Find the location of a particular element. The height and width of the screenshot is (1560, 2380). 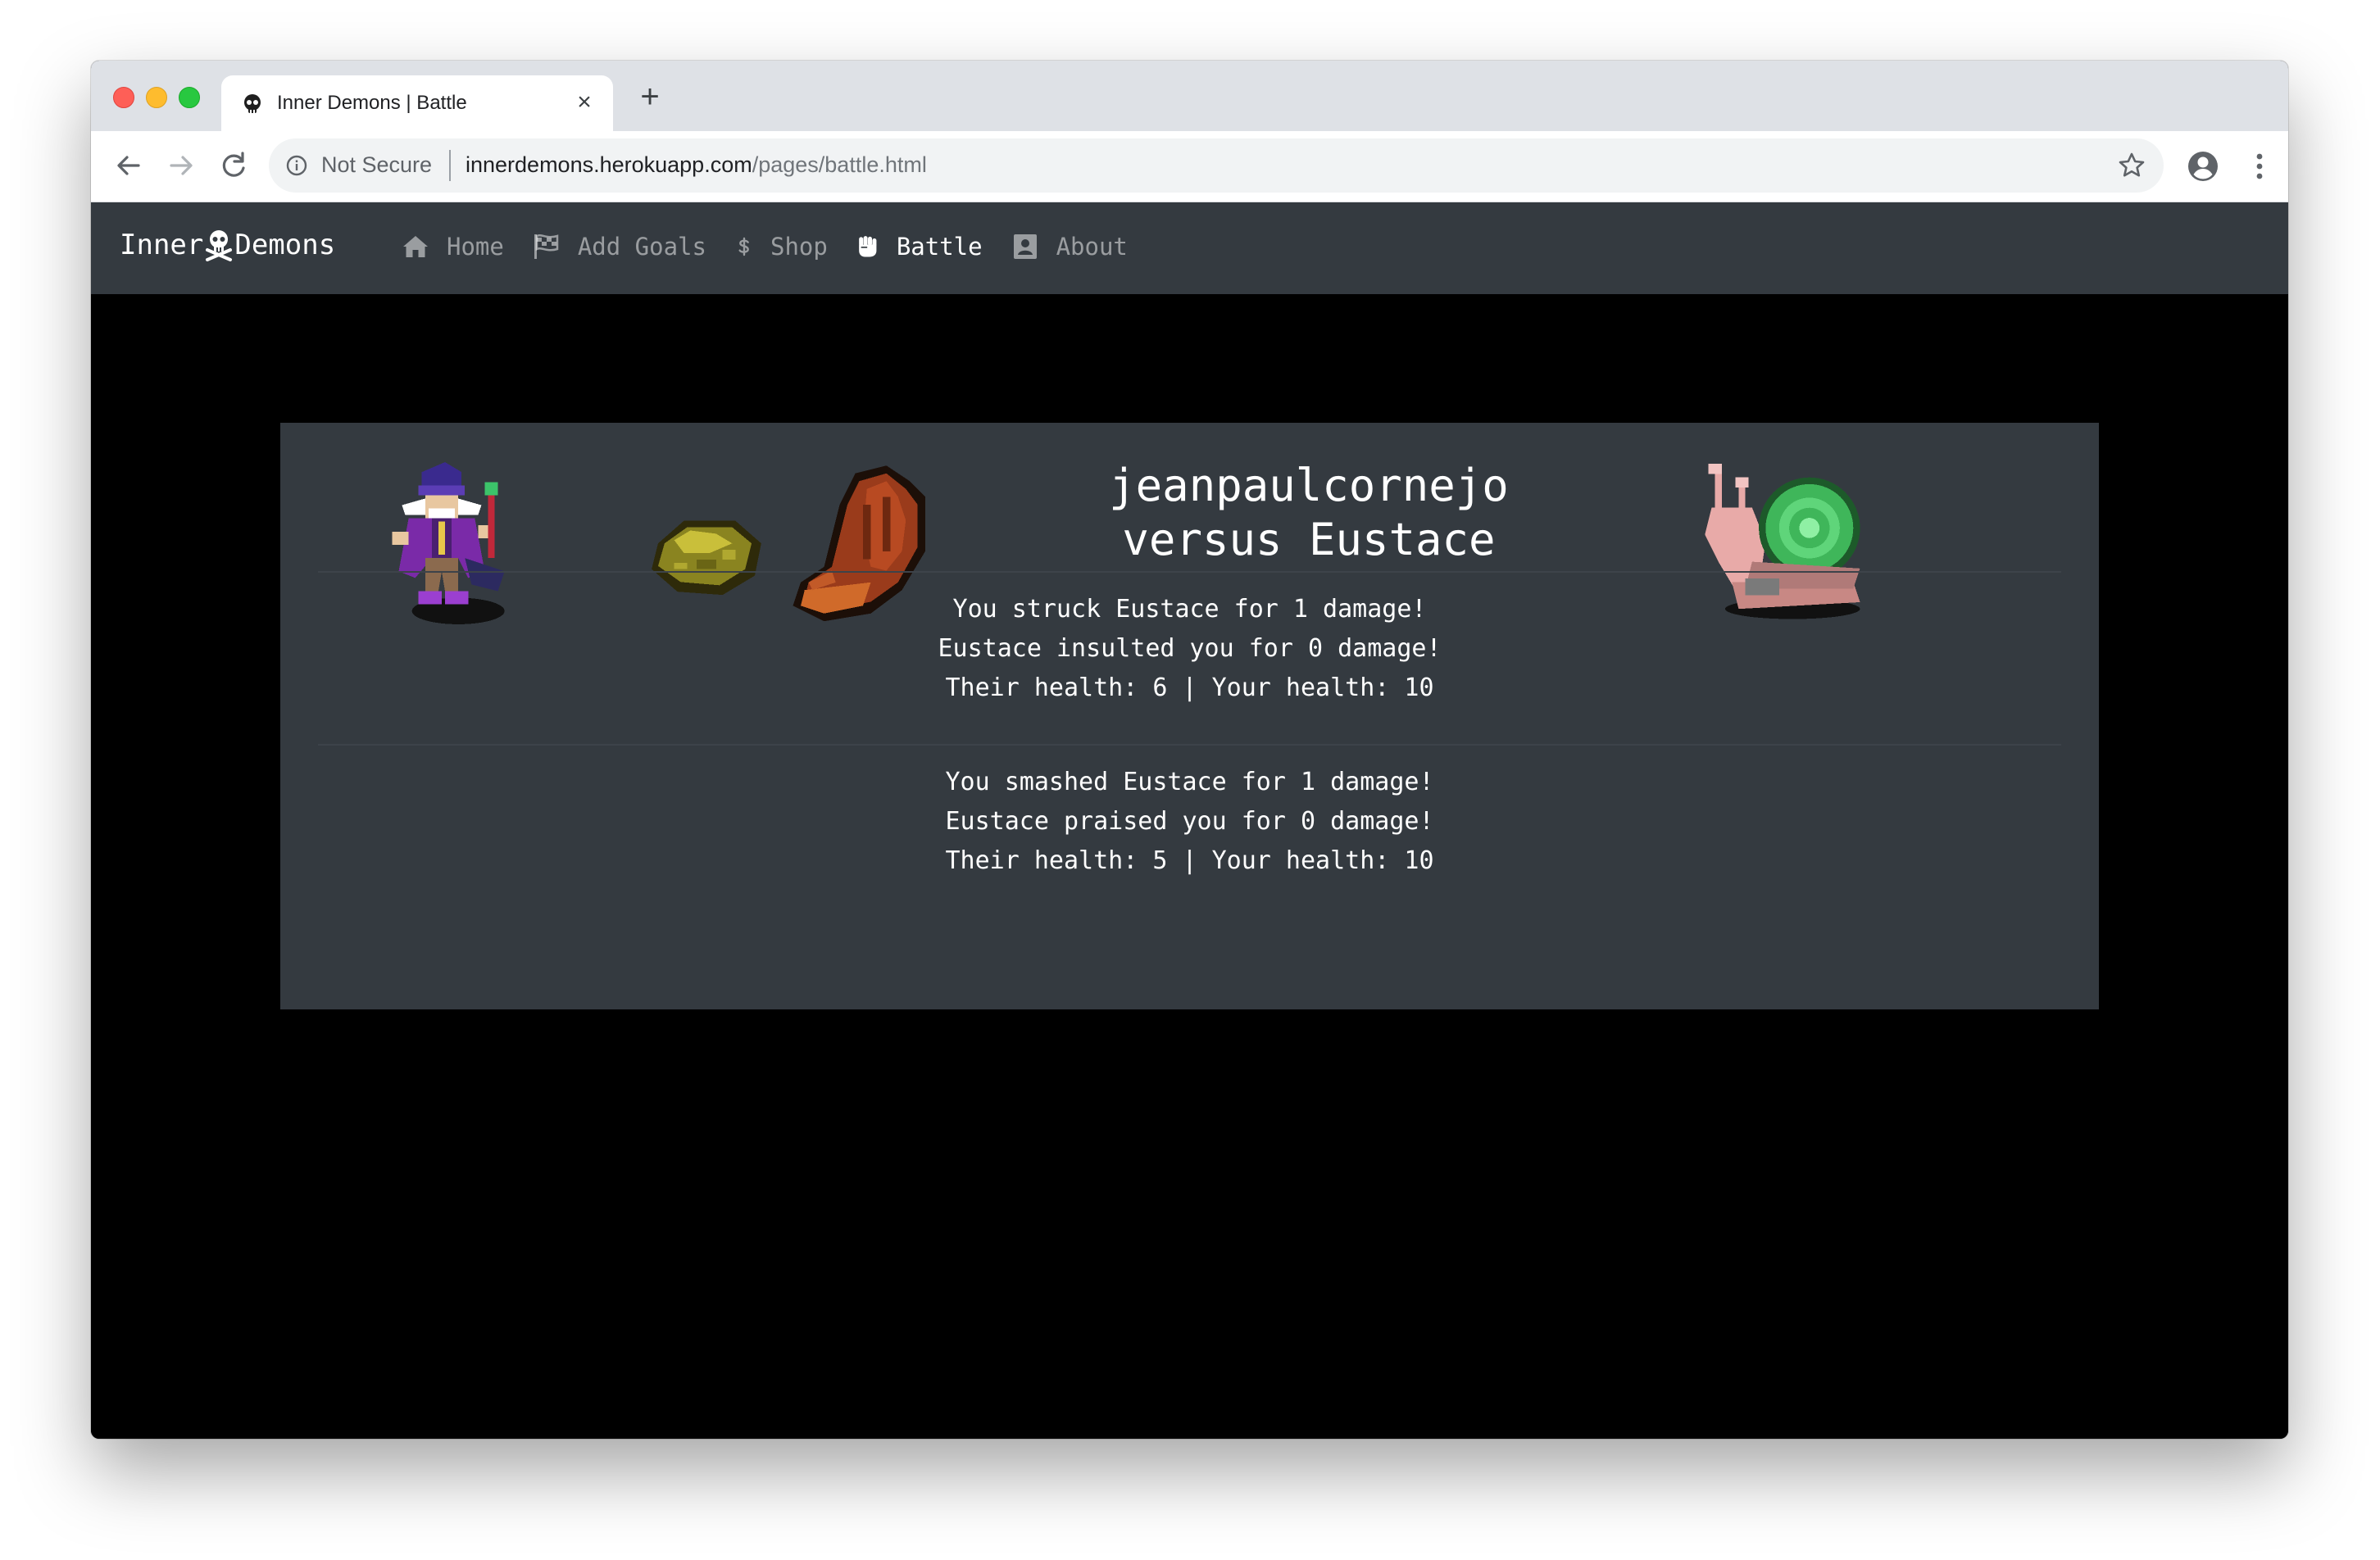

brand-right: Demons is located at coordinates (285, 245).